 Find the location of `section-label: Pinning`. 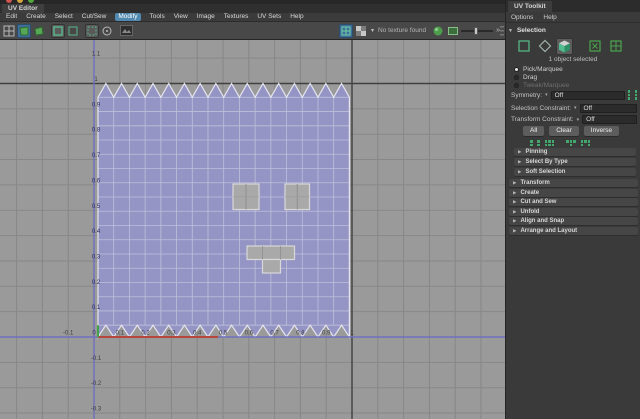

section-label: Pinning is located at coordinates (536, 152).